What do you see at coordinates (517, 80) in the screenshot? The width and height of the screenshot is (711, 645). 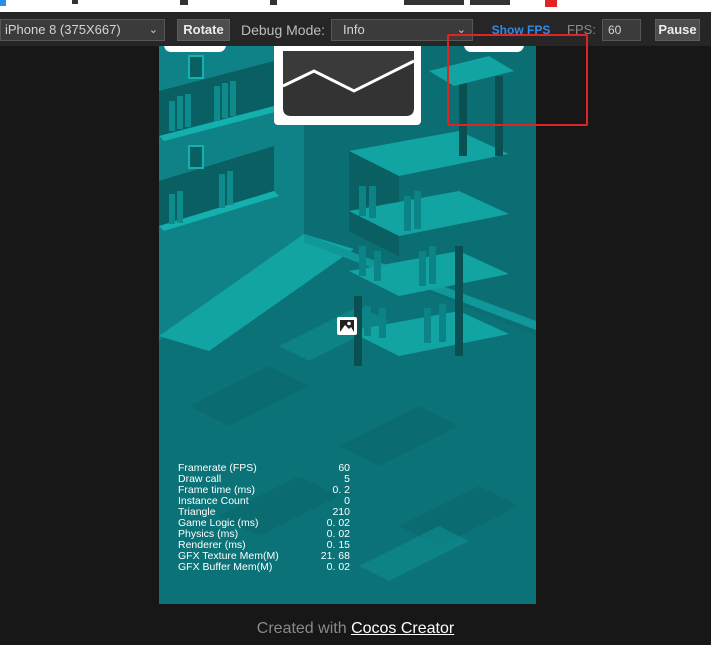 I see `highlight-box` at bounding box center [517, 80].